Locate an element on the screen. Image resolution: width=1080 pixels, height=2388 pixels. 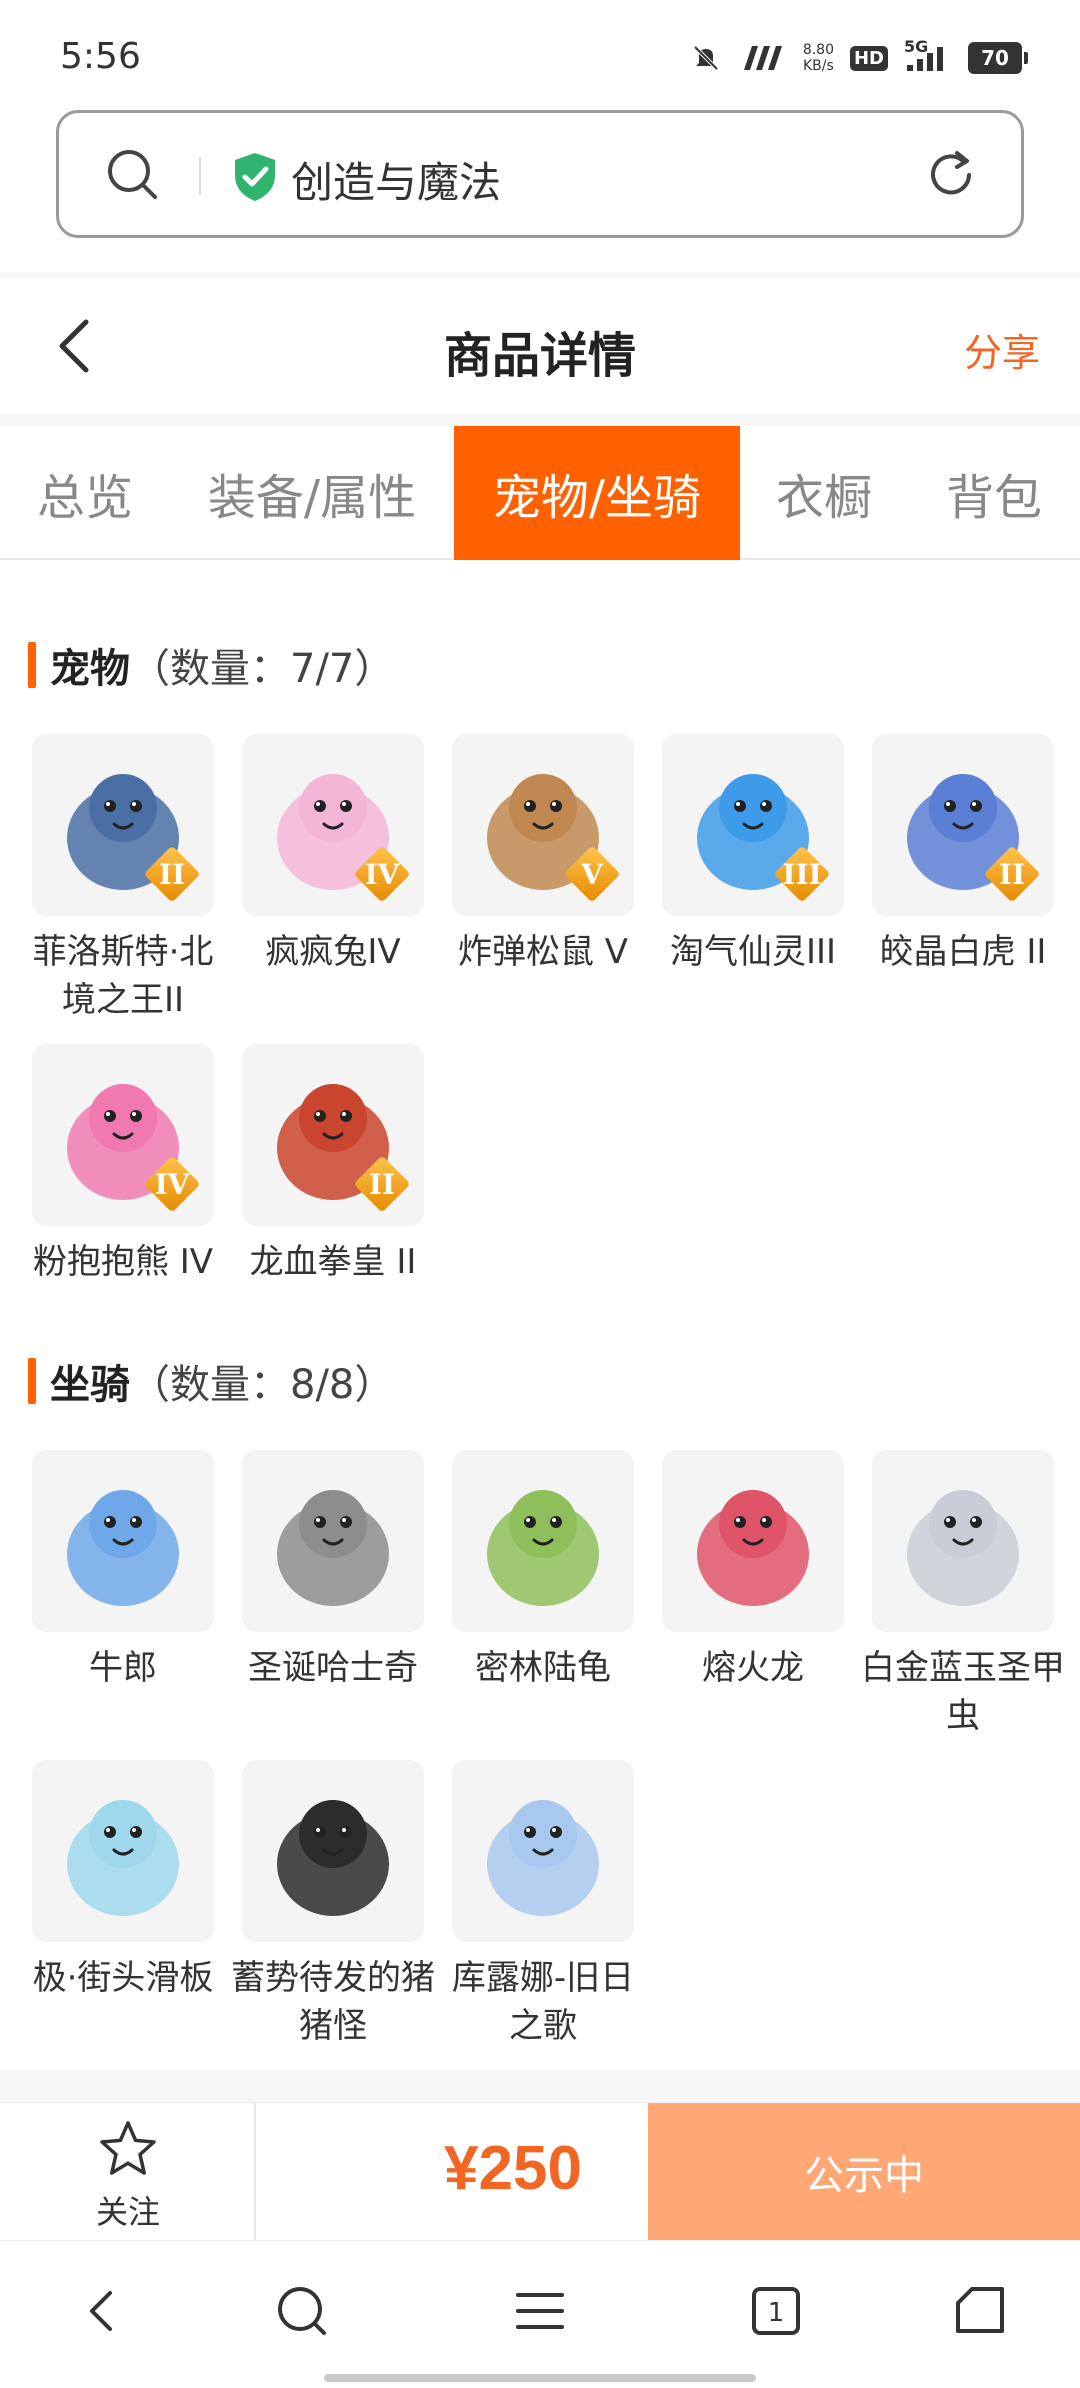
tab-backpack: 背包 is located at coordinates (994, 493).